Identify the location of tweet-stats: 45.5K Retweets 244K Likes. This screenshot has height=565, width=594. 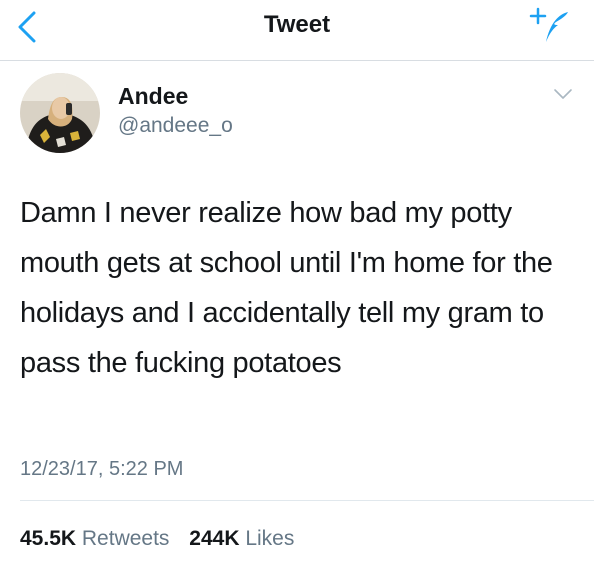
(157, 539).